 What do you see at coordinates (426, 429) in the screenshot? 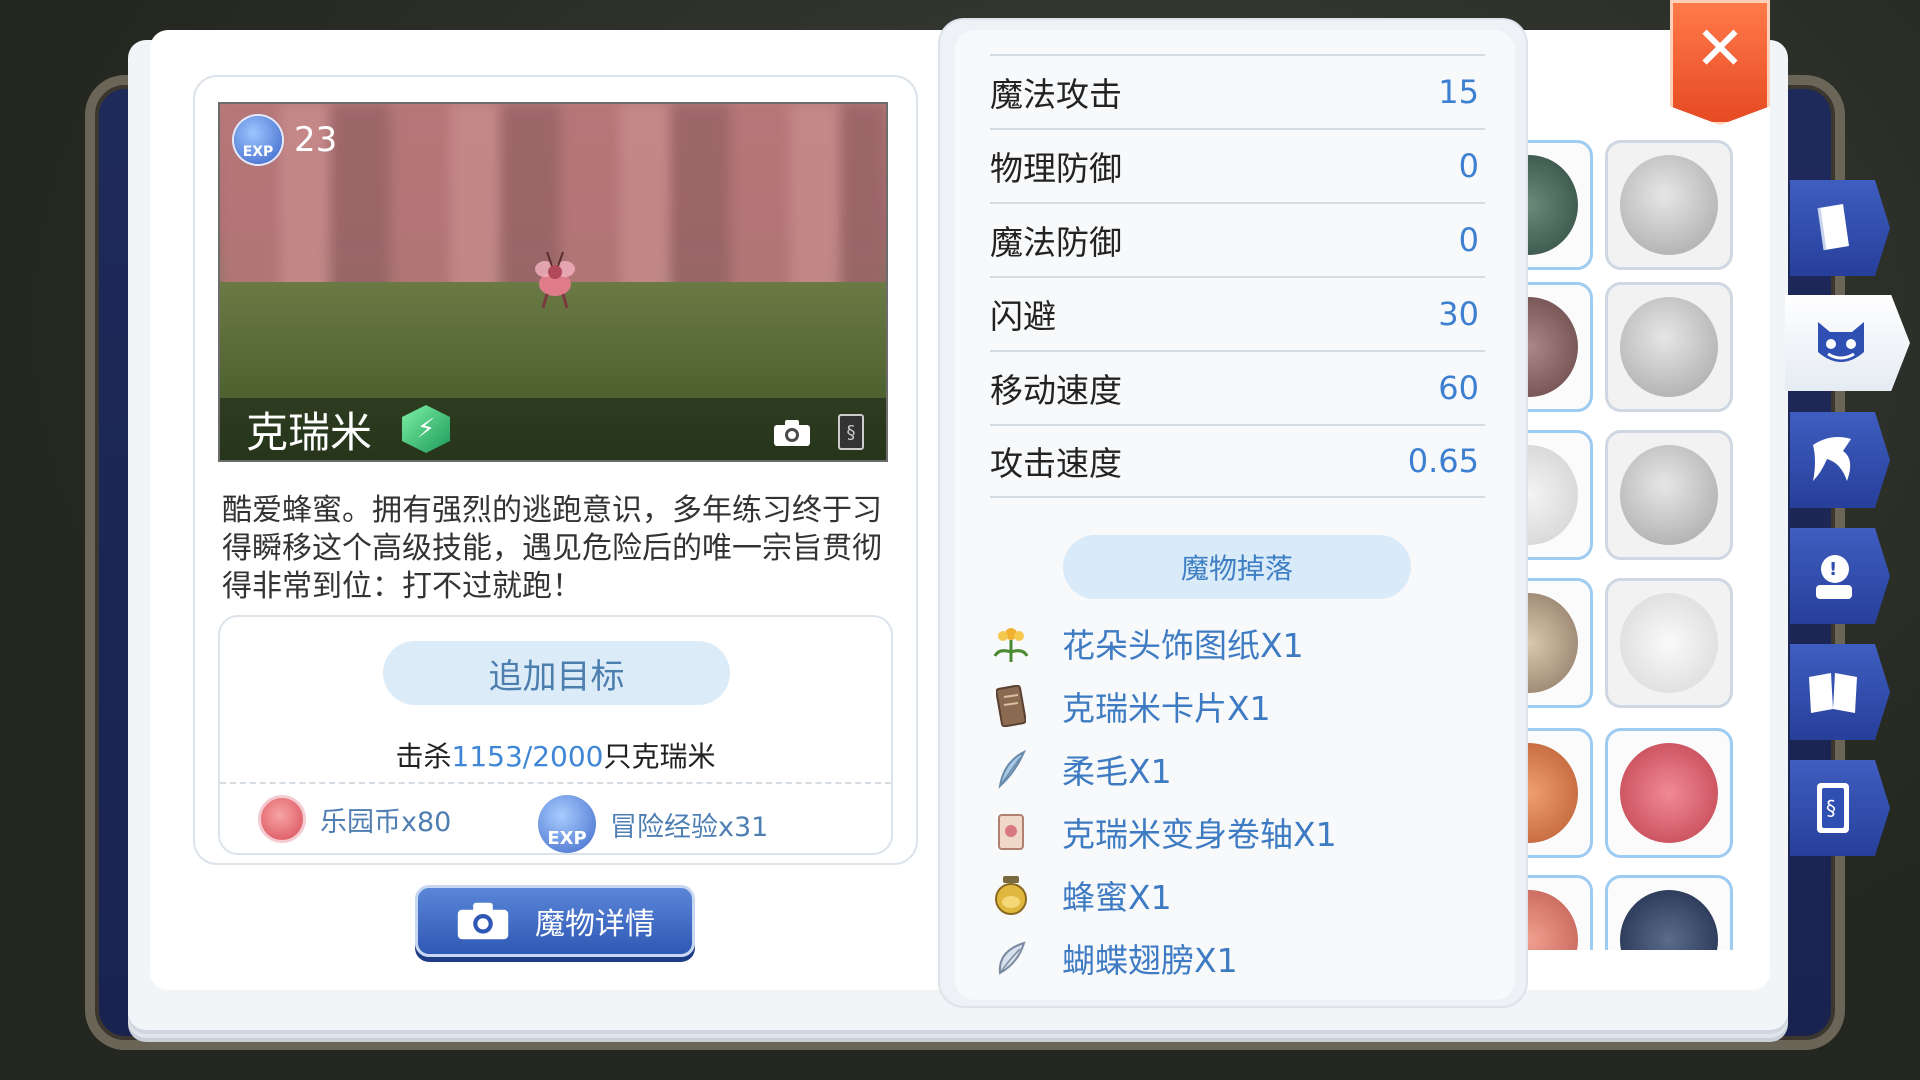
I see `wind-element-icon: ⚡` at bounding box center [426, 429].